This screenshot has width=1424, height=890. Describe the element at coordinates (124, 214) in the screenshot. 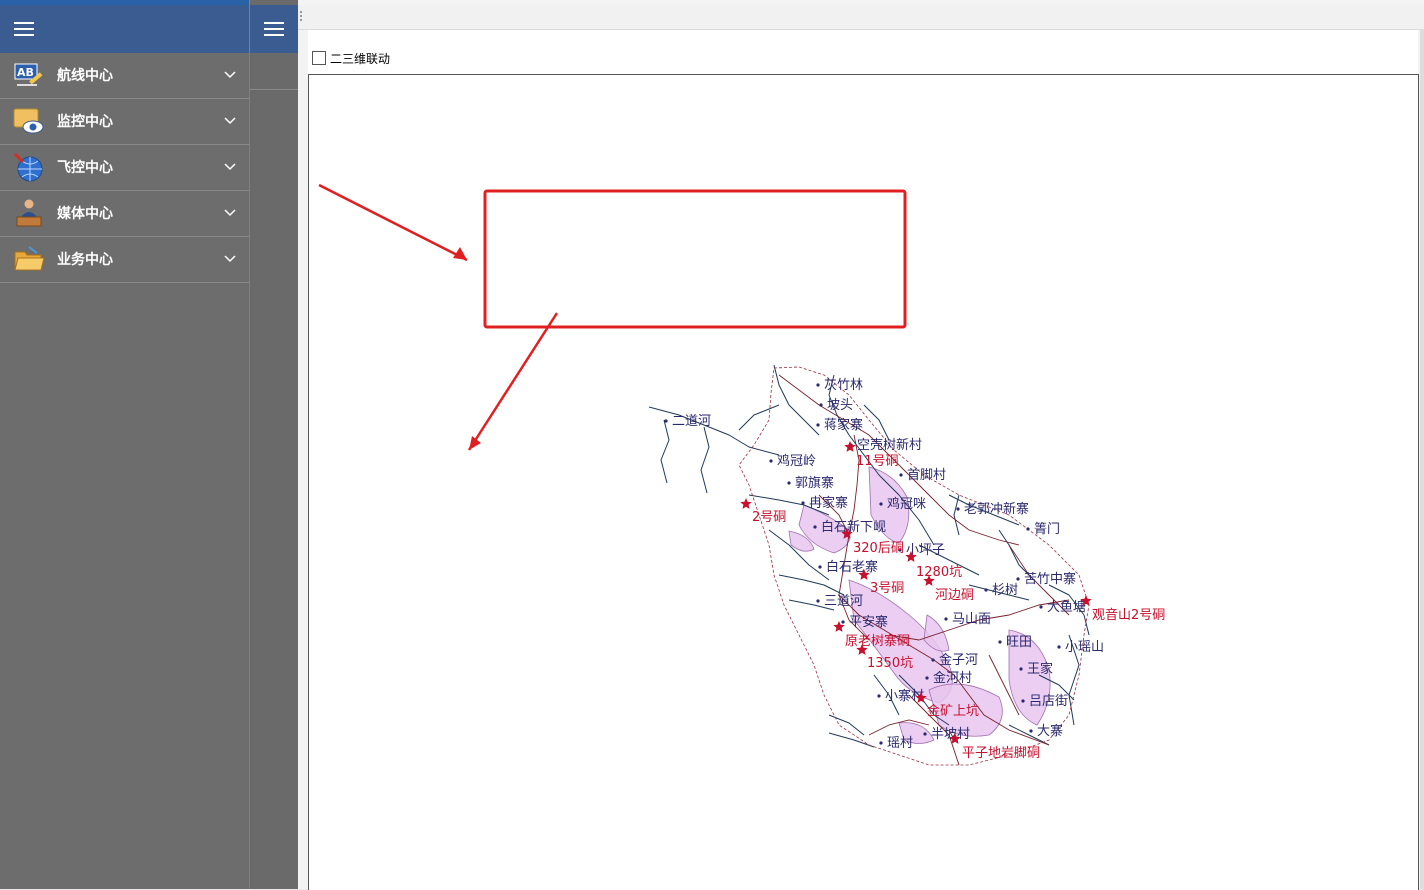

I see `sidebar-item-media-center: 媒体中心` at that location.